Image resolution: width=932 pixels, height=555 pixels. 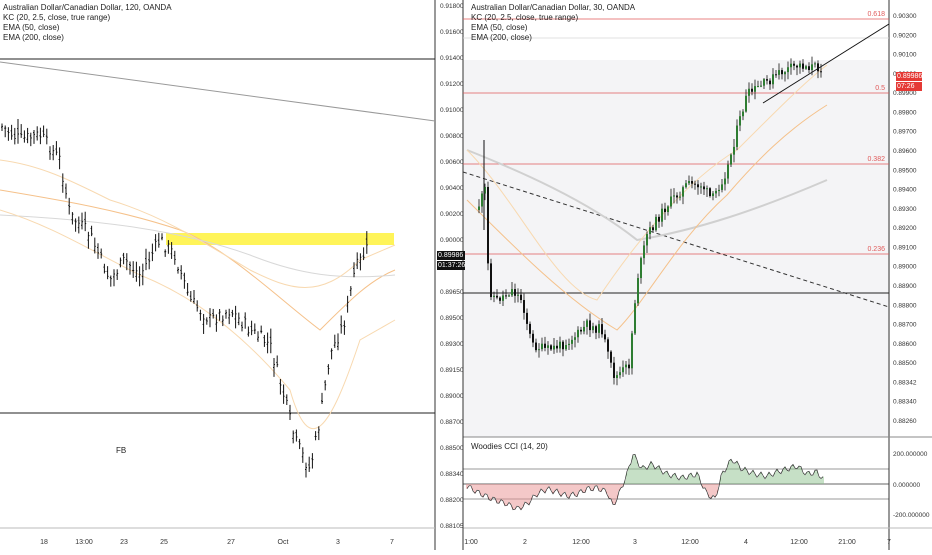 I want to click on left-price-tick: 0.89500, so click(x=452, y=318).